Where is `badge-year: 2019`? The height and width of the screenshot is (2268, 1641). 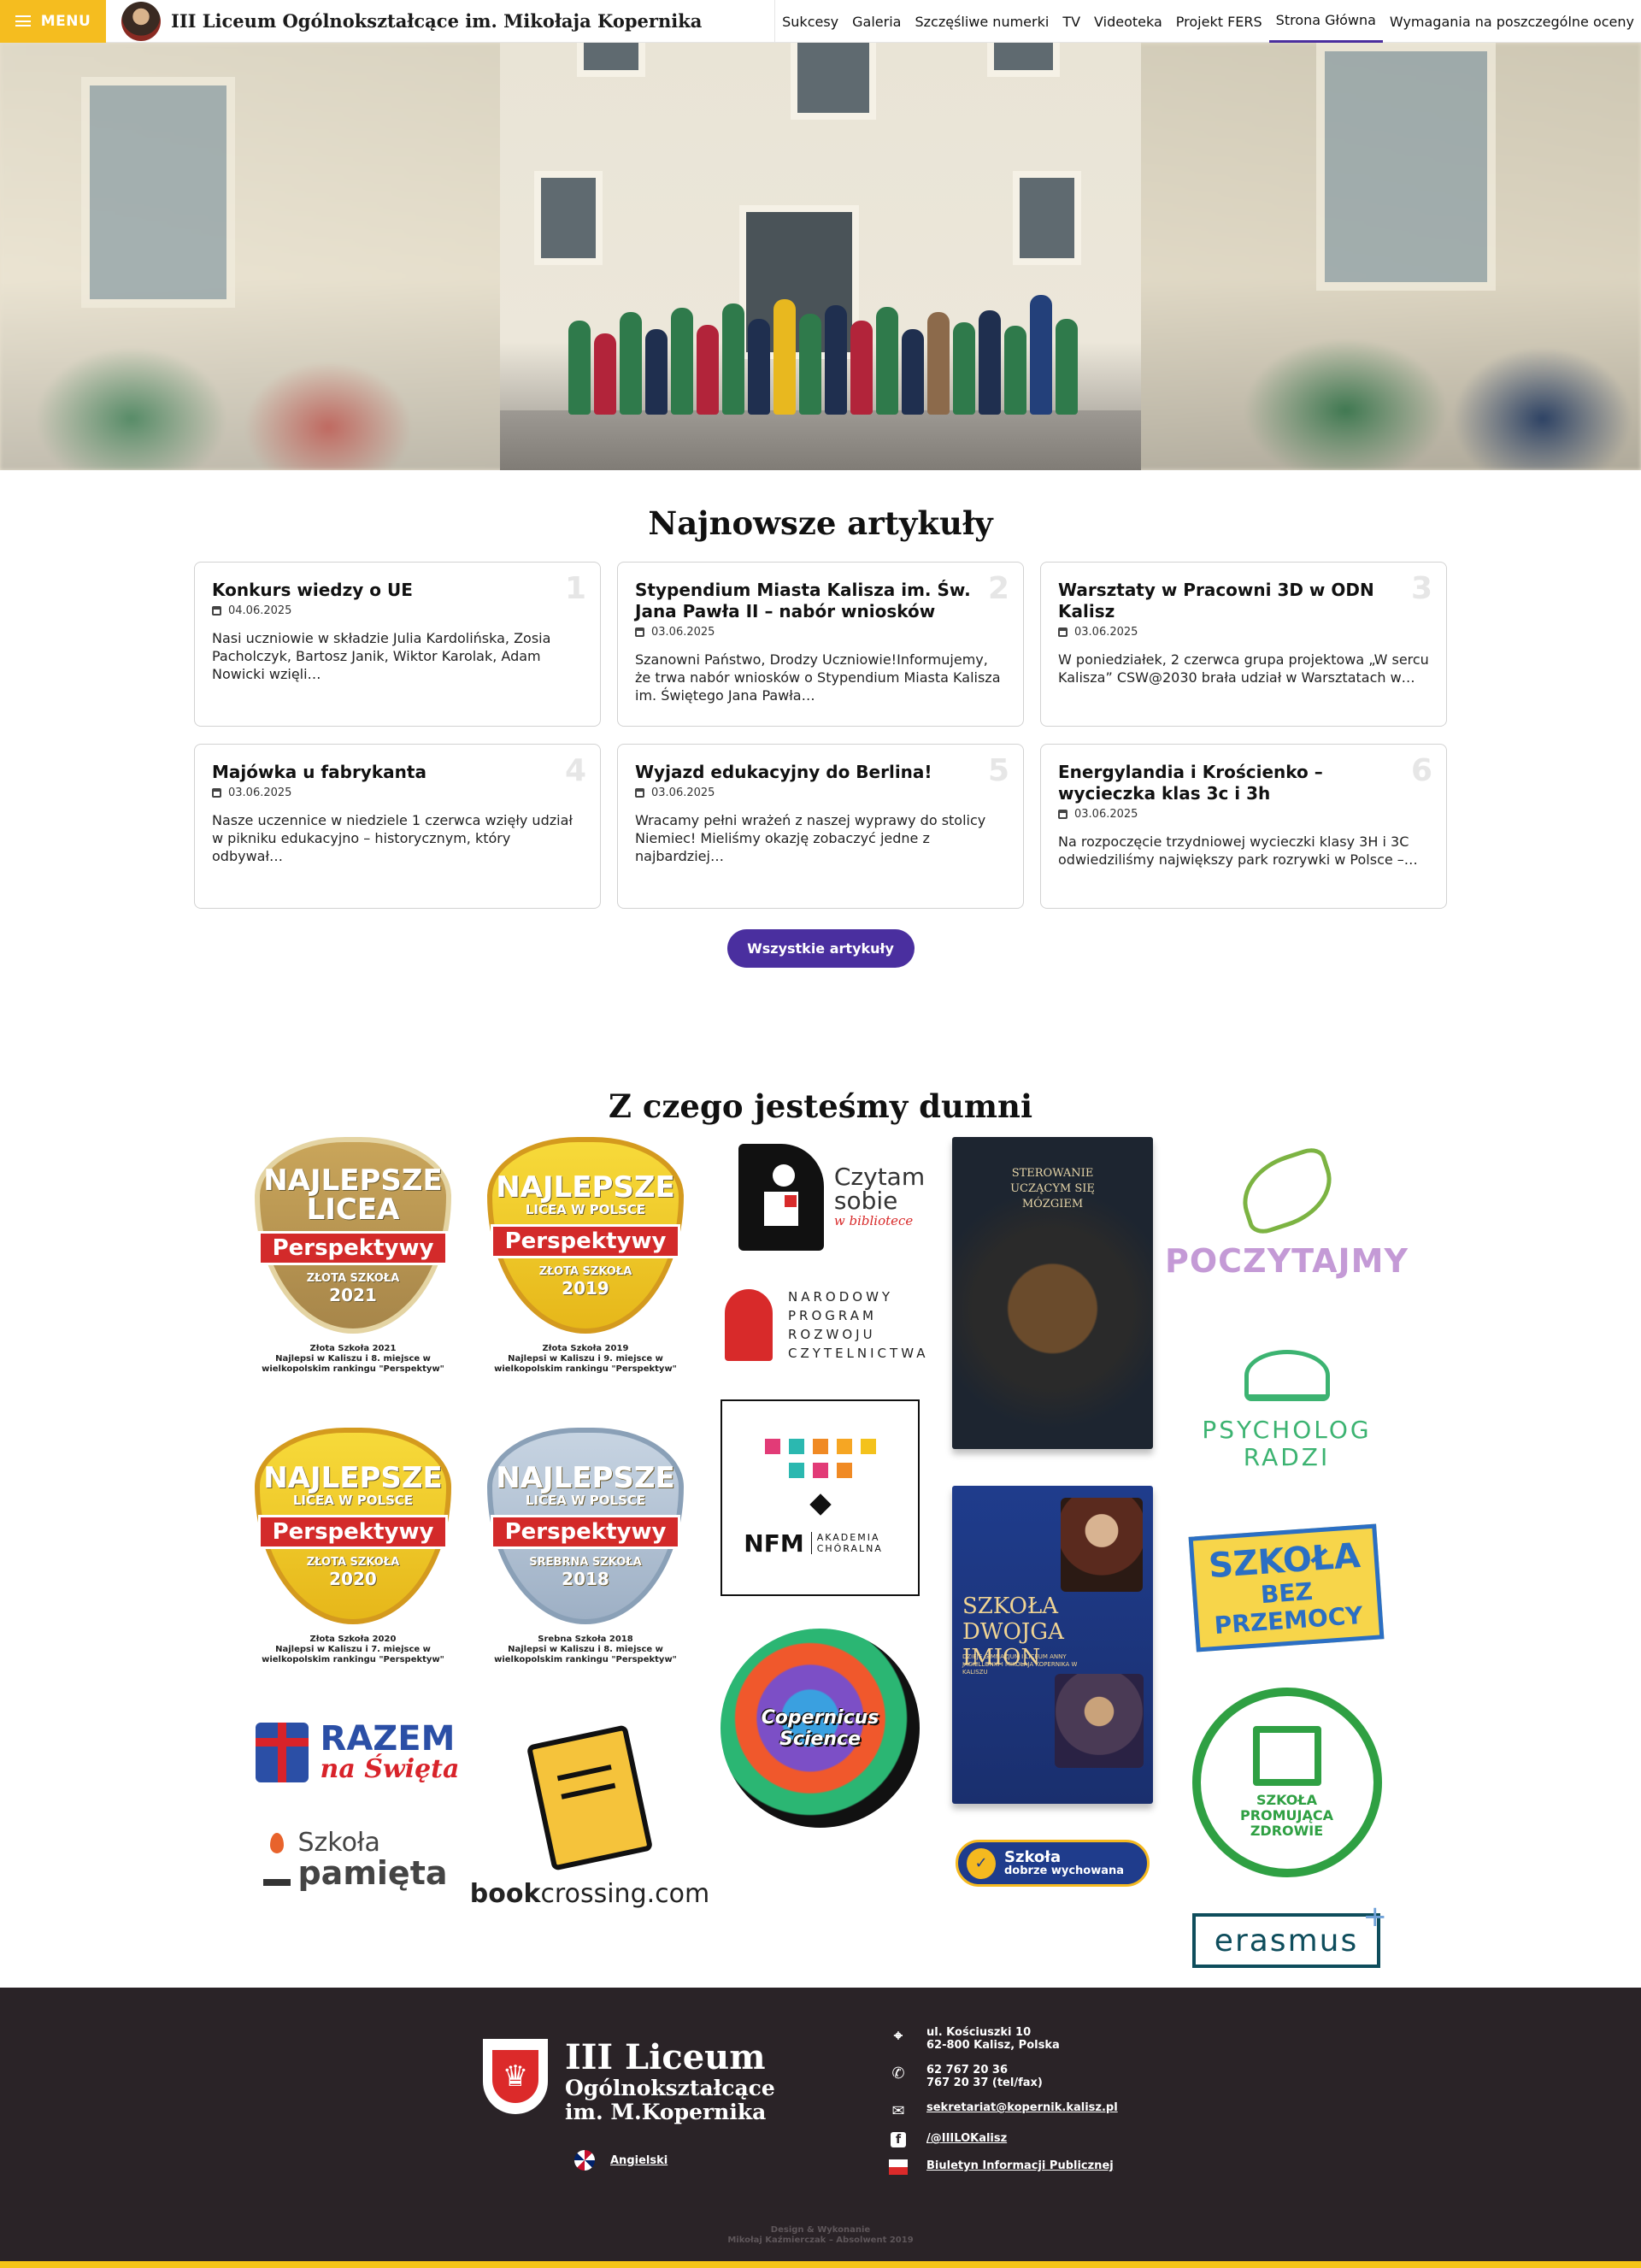 badge-year: 2019 is located at coordinates (586, 1288).